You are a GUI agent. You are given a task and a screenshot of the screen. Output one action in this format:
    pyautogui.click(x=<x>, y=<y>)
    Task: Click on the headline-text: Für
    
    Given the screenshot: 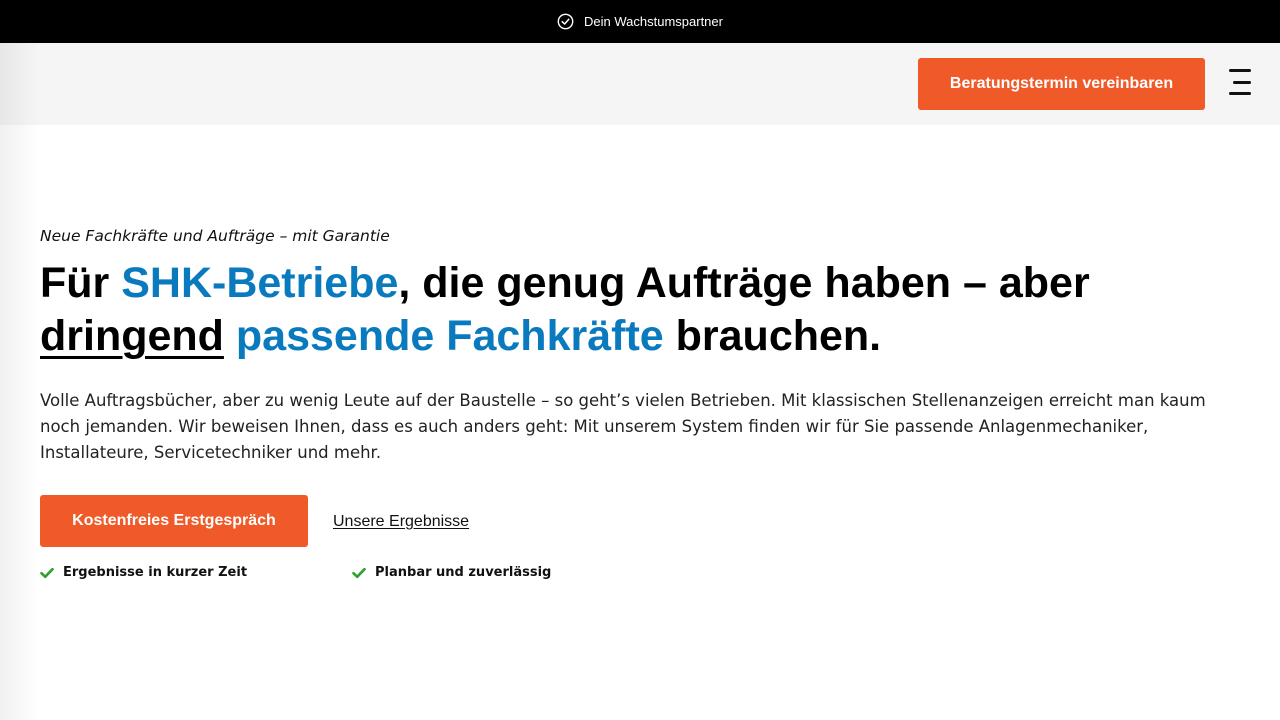 What is the action you would take?
    pyautogui.click(x=81, y=283)
    